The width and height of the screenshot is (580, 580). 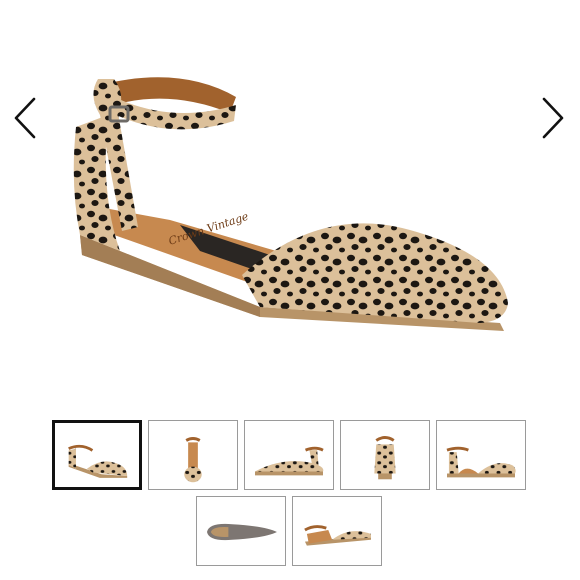 What do you see at coordinates (97, 455) in the screenshot?
I see `thumbnail-side-angle` at bounding box center [97, 455].